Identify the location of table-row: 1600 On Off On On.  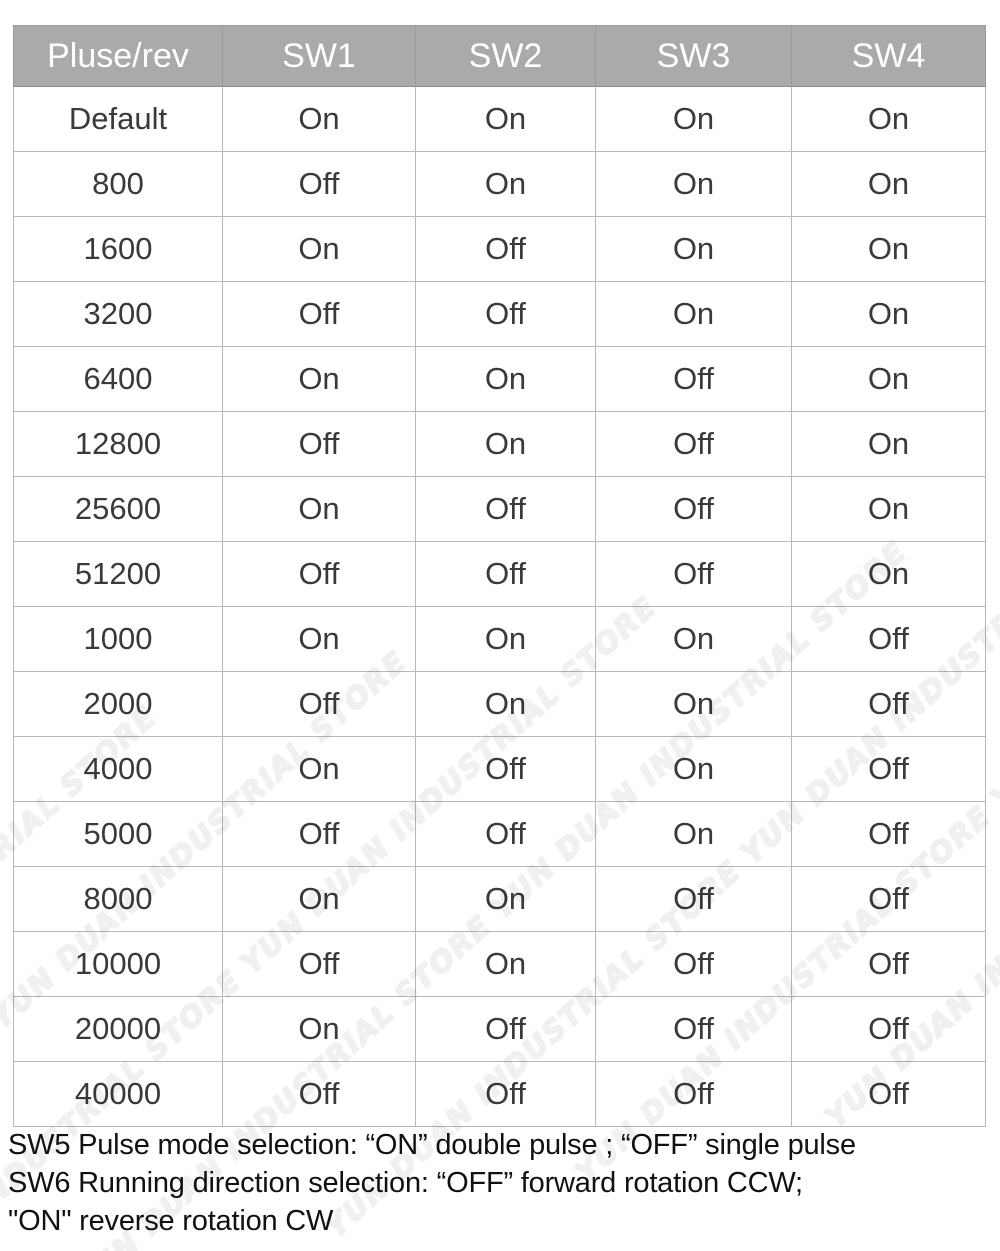
(499, 249).